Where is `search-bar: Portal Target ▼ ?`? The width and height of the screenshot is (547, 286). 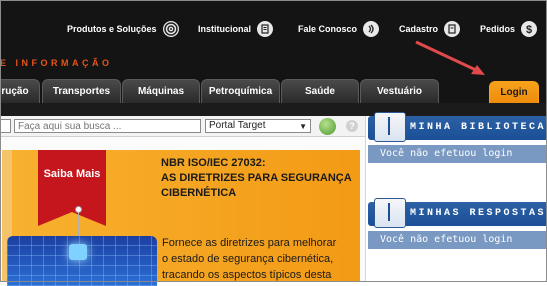 search-bar: Portal Target ▼ ? is located at coordinates (182, 126).